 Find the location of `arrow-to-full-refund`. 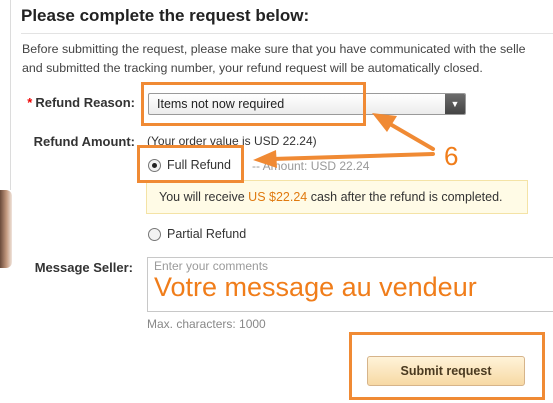

arrow-to-full-refund is located at coordinates (344, 159).